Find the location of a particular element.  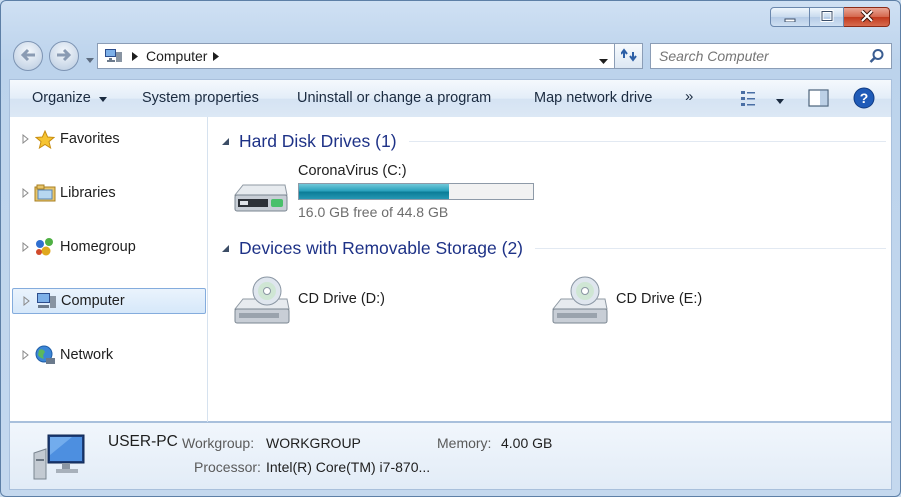

workgroup-value: WORKGROUP is located at coordinates (313, 443).